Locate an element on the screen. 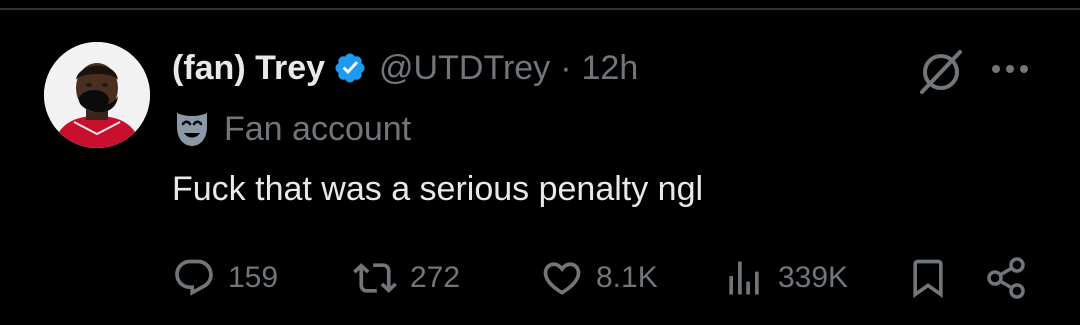 The width and height of the screenshot is (1080, 325). bookmark-icon is located at coordinates (928, 279).